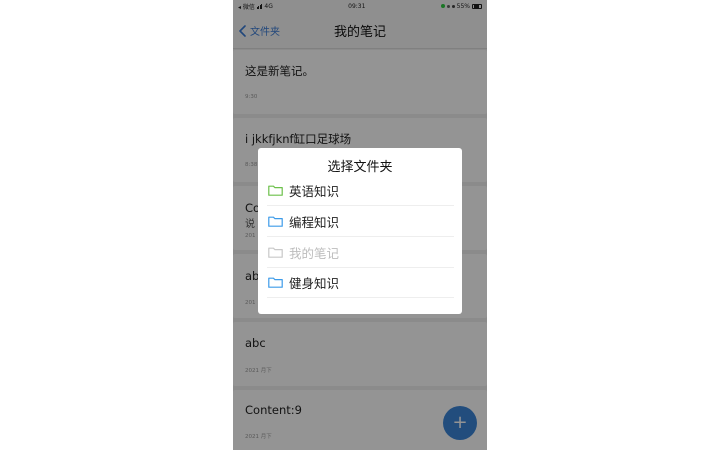 The image size is (720, 450). I want to click on folder-option-fitness: 健身知识, so click(360, 283).